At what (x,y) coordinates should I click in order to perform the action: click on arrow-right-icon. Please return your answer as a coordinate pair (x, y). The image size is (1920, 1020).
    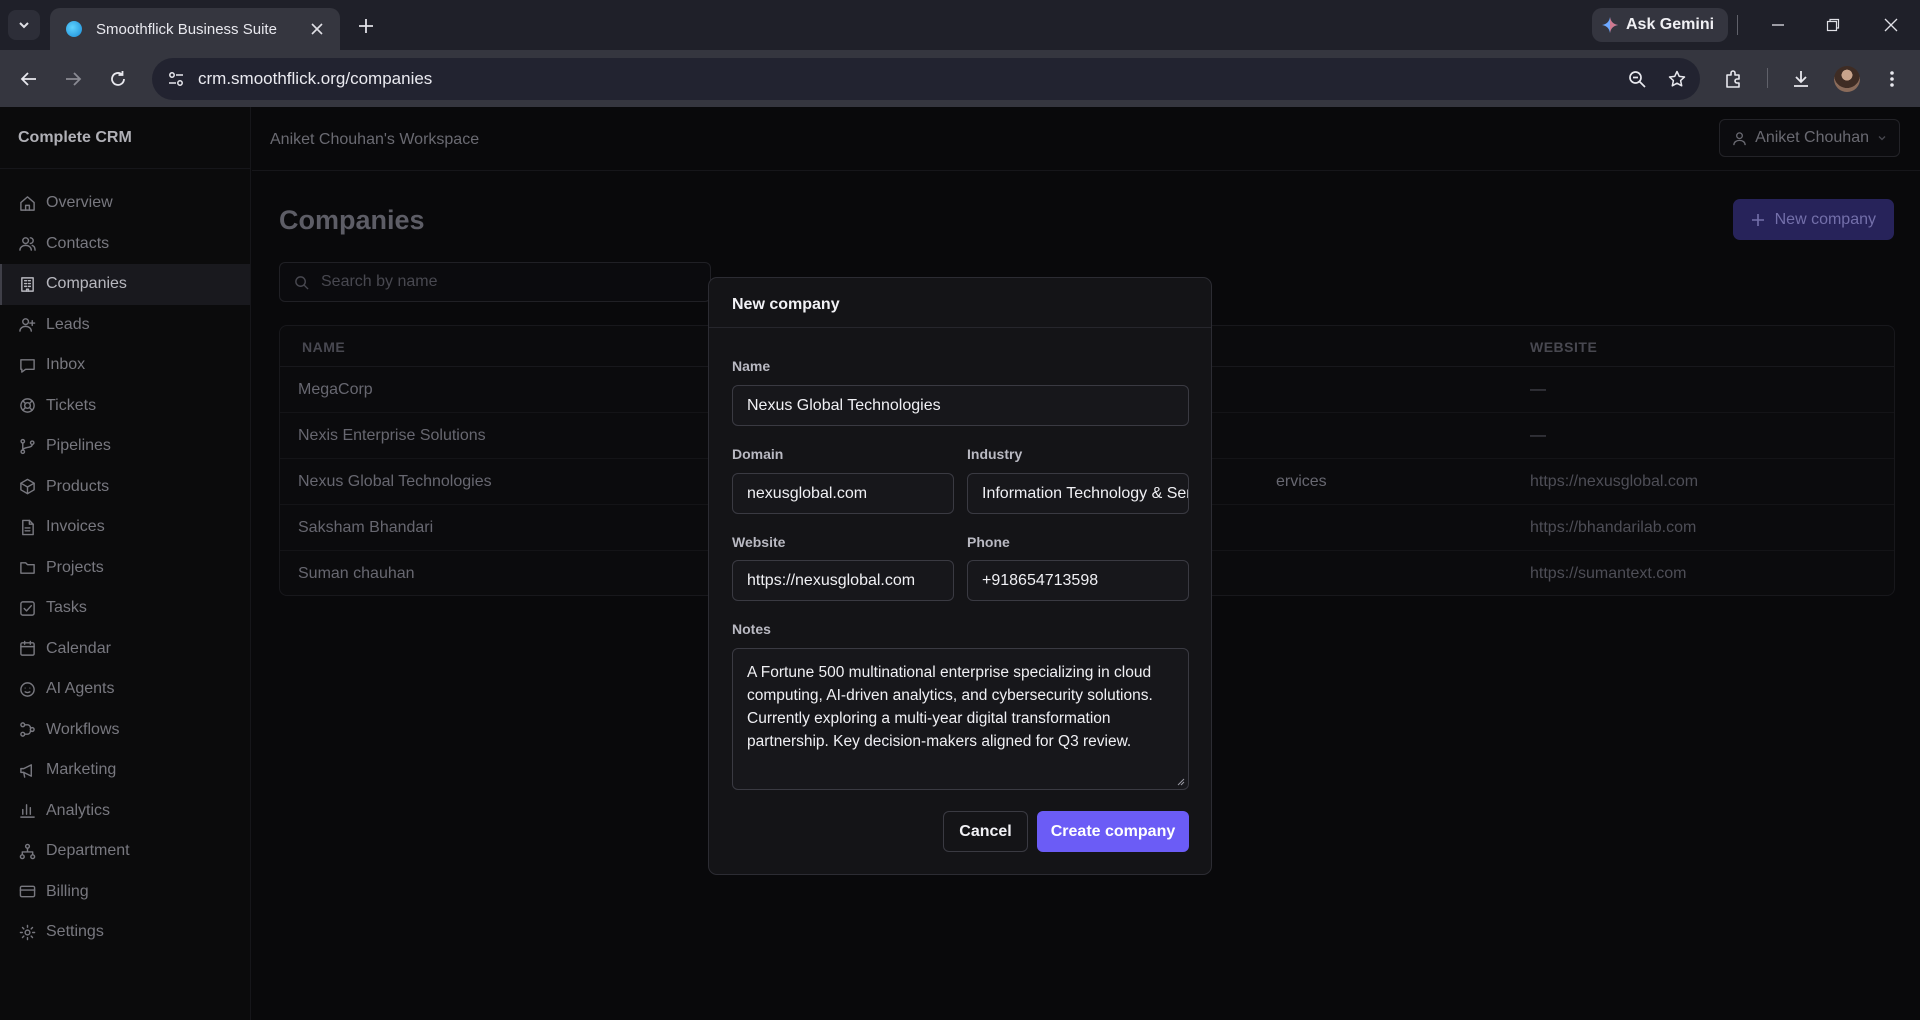
    Looking at the image, I should click on (74, 79).